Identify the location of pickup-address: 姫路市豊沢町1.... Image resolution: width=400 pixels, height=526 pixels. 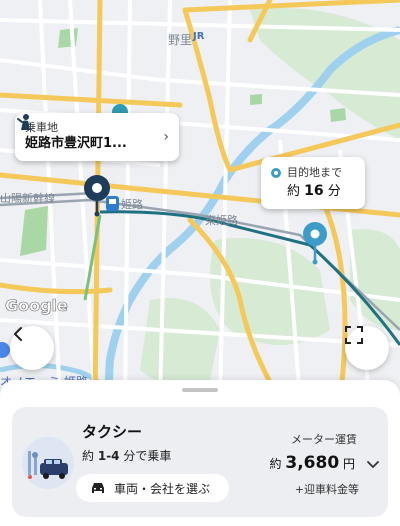
(76, 143).